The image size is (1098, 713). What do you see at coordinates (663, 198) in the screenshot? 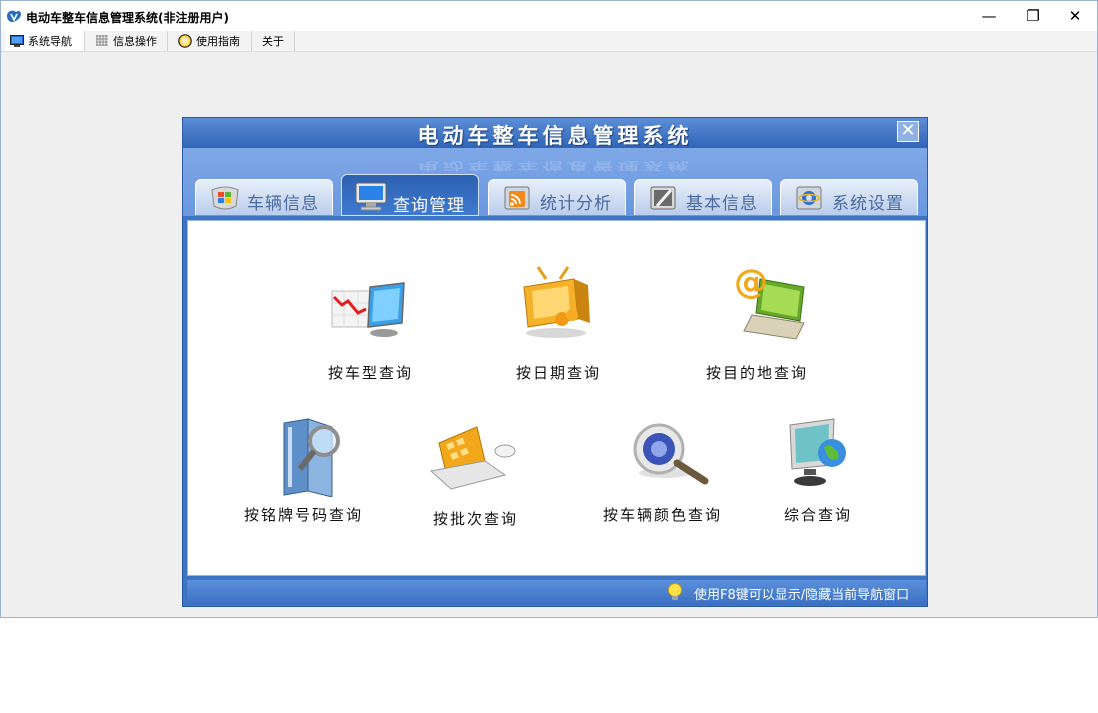
I see `notebook-pen-icon` at bounding box center [663, 198].